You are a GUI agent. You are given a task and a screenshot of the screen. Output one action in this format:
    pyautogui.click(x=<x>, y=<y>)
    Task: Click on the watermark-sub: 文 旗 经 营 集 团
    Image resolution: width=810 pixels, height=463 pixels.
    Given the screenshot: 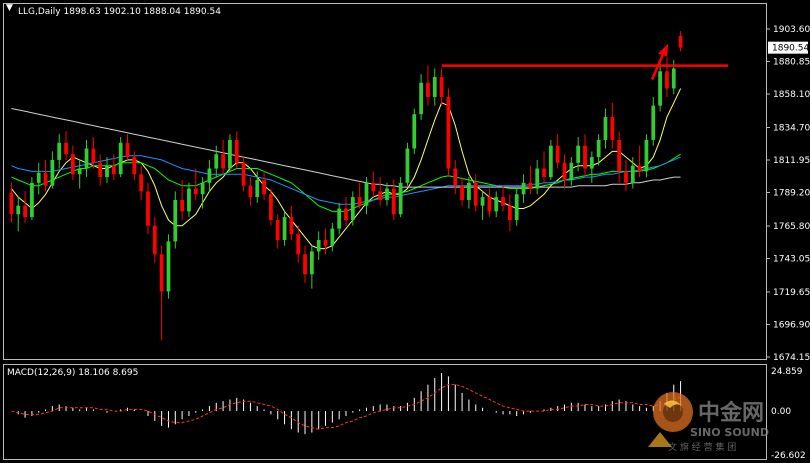 What is the action you would take?
    pyautogui.click(x=702, y=447)
    